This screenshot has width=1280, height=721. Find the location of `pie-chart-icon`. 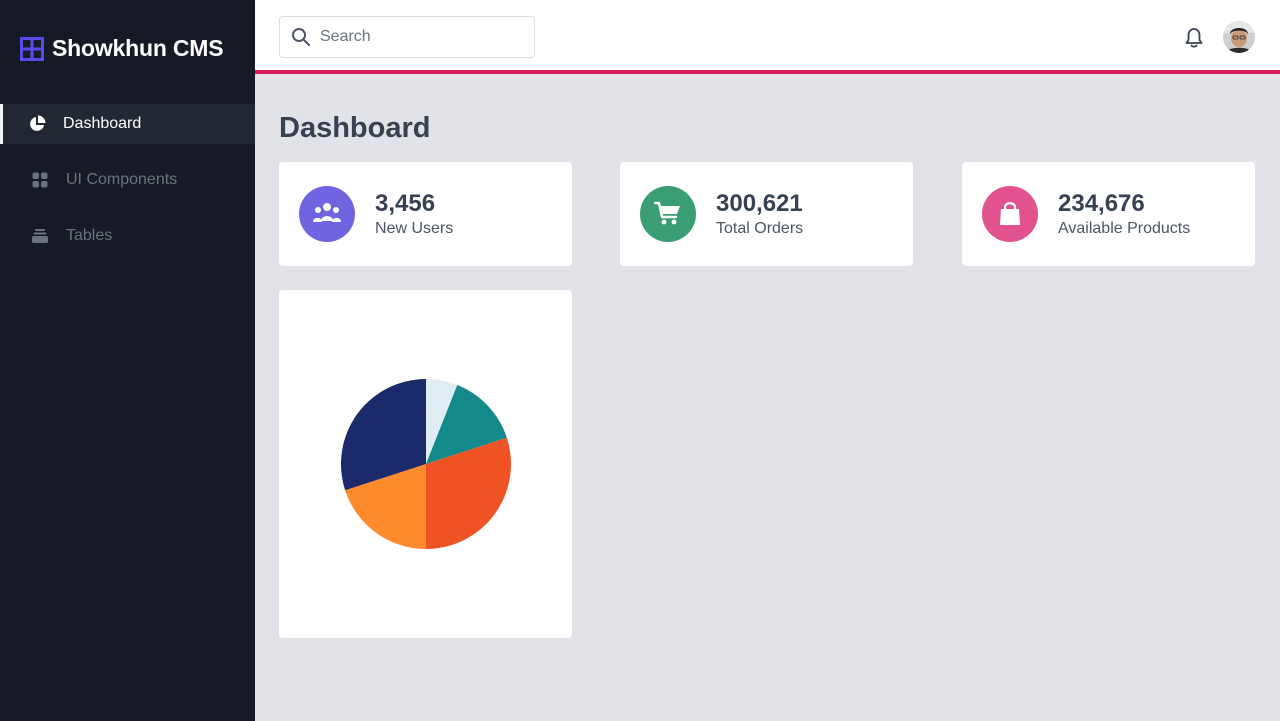

pie-chart-icon is located at coordinates (37, 124).